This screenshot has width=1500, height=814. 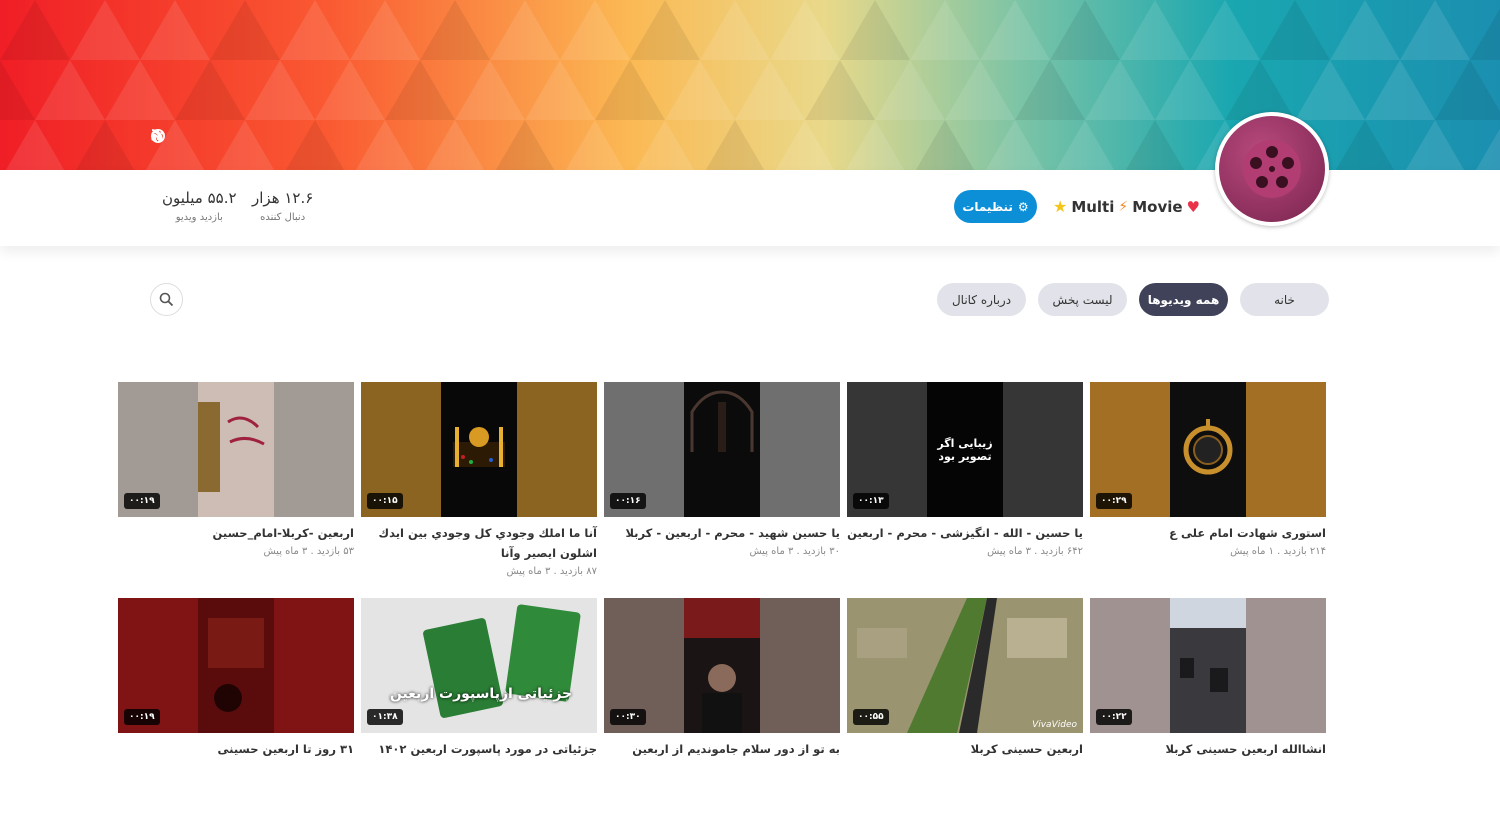 I want to click on tab-home: خانه, so click(x=1284, y=299).